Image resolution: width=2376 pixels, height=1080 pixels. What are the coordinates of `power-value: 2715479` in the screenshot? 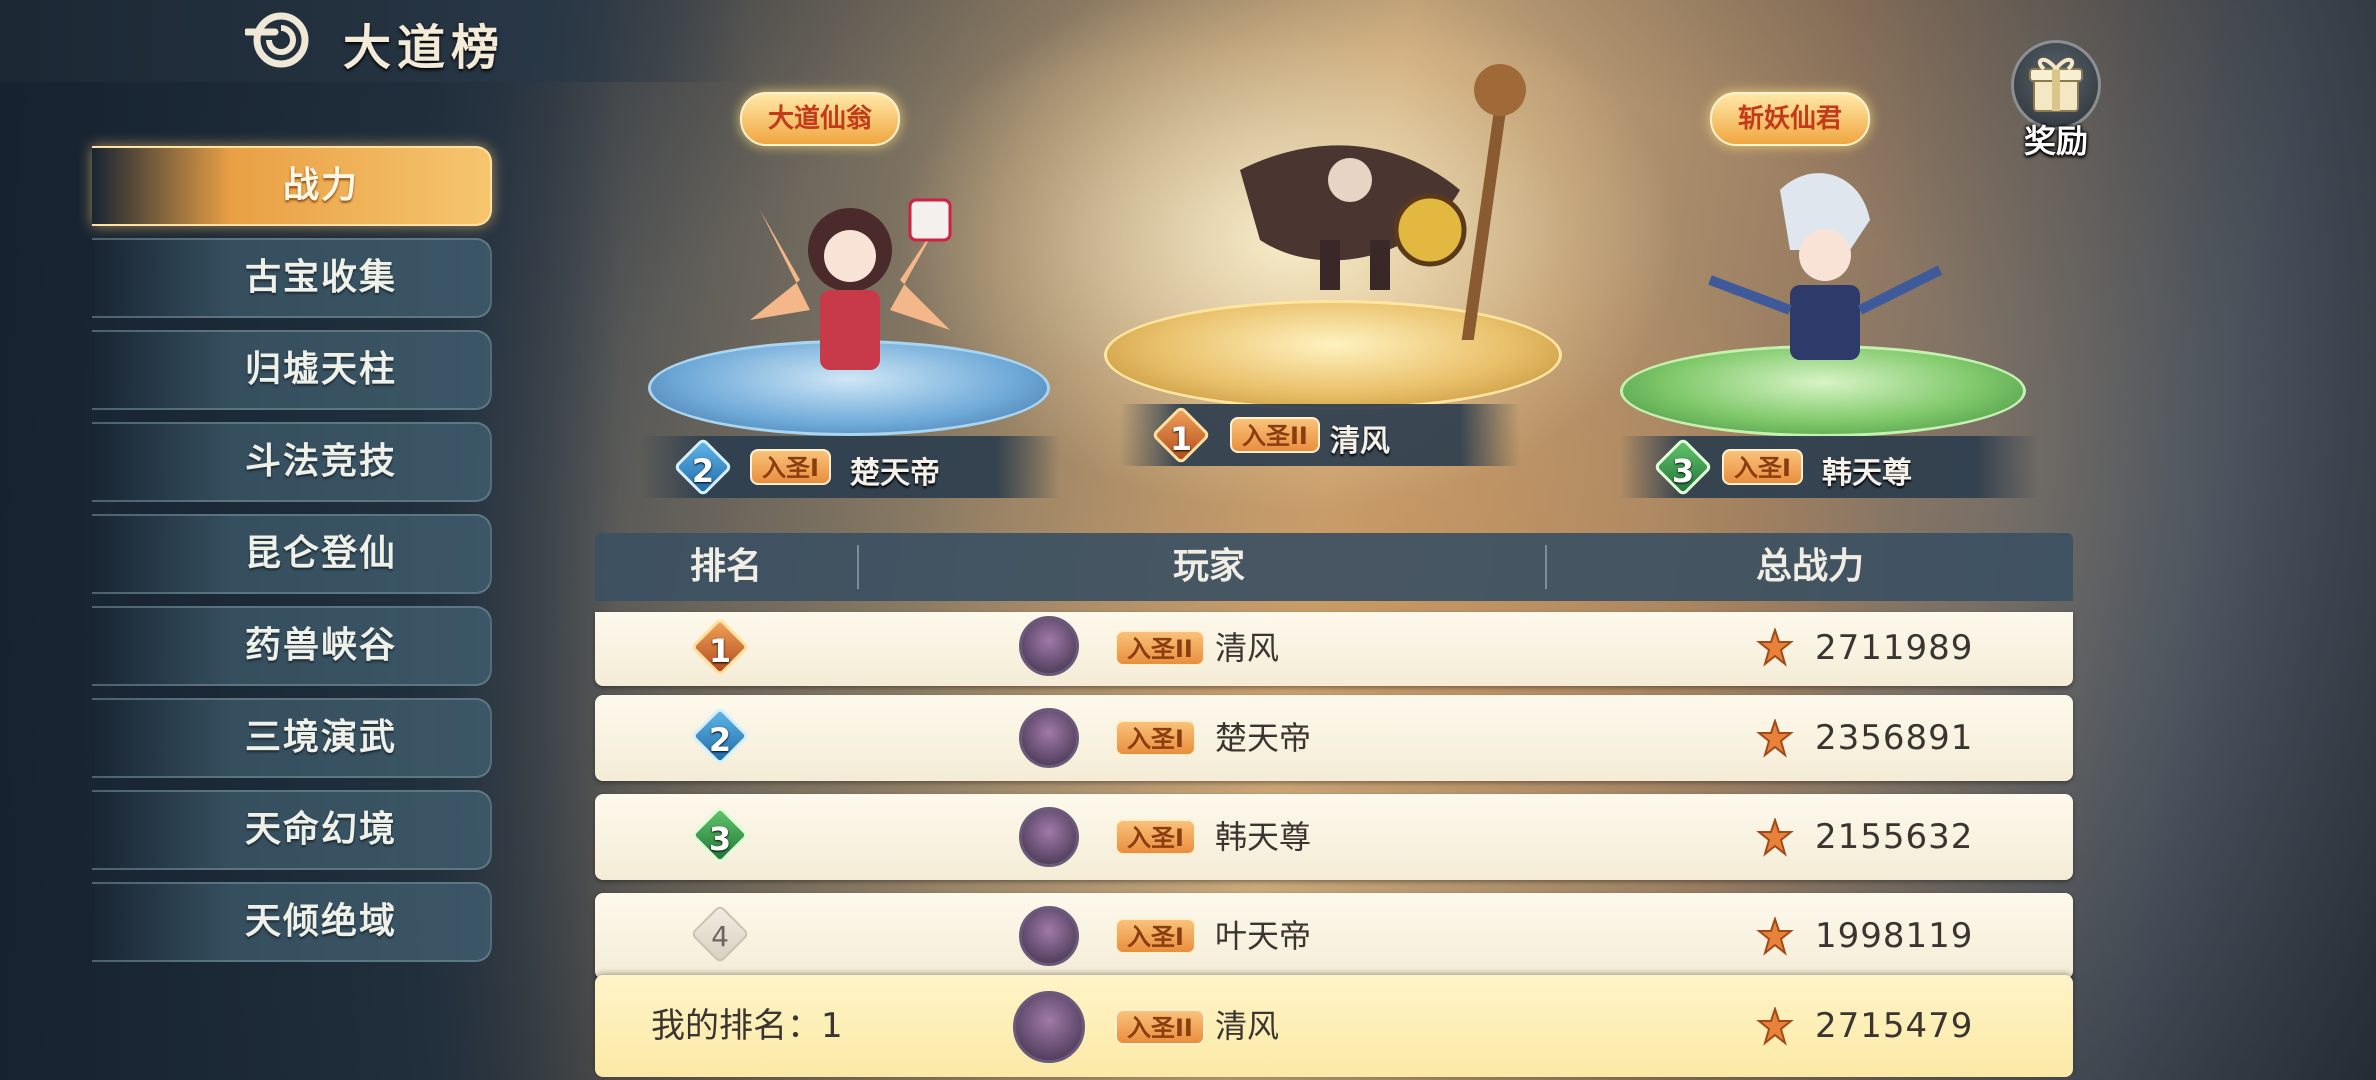 It's located at (1894, 1026).